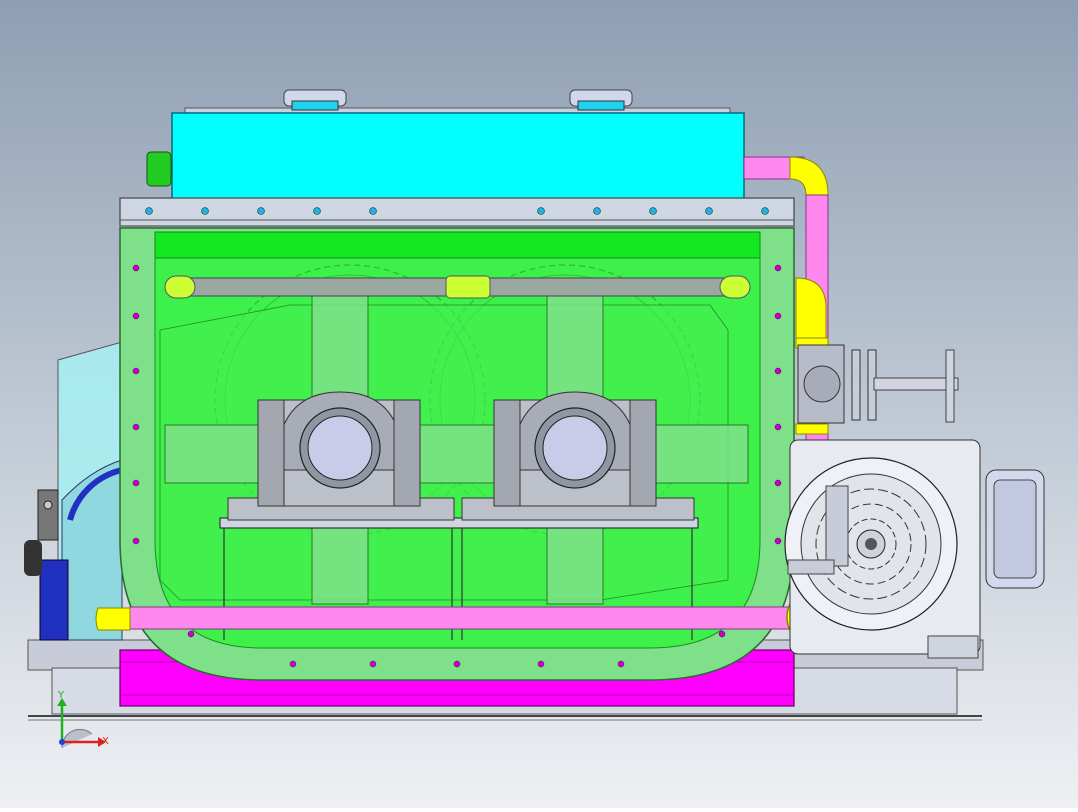 The height and width of the screenshot is (812, 1078). What do you see at coordinates (445, 618) in the screenshot?
I see `discharge-pipe` at bounding box center [445, 618].